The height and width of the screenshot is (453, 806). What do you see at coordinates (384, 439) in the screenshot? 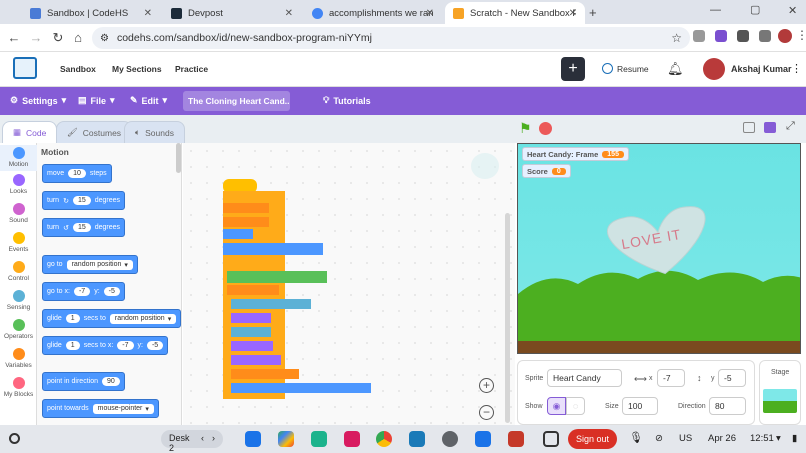
I see `chrome-icon` at bounding box center [384, 439].